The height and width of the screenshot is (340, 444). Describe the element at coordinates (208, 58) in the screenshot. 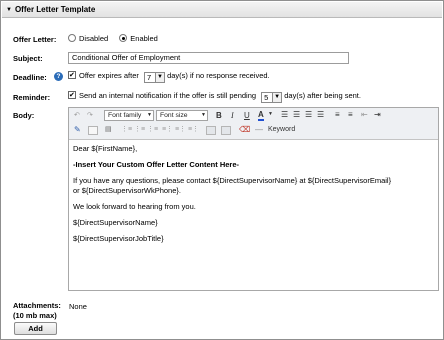

I see `subject-input: Conditional Offer of Employment` at that location.